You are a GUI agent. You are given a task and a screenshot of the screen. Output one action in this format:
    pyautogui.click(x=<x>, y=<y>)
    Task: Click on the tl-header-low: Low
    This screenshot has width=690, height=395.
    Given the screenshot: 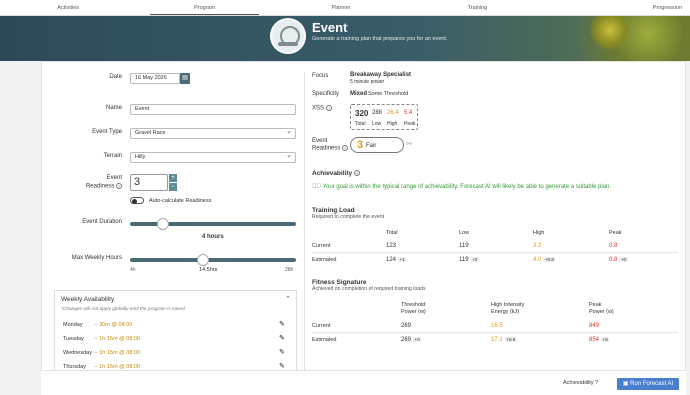 What is the action you would take?
    pyautogui.click(x=464, y=233)
    